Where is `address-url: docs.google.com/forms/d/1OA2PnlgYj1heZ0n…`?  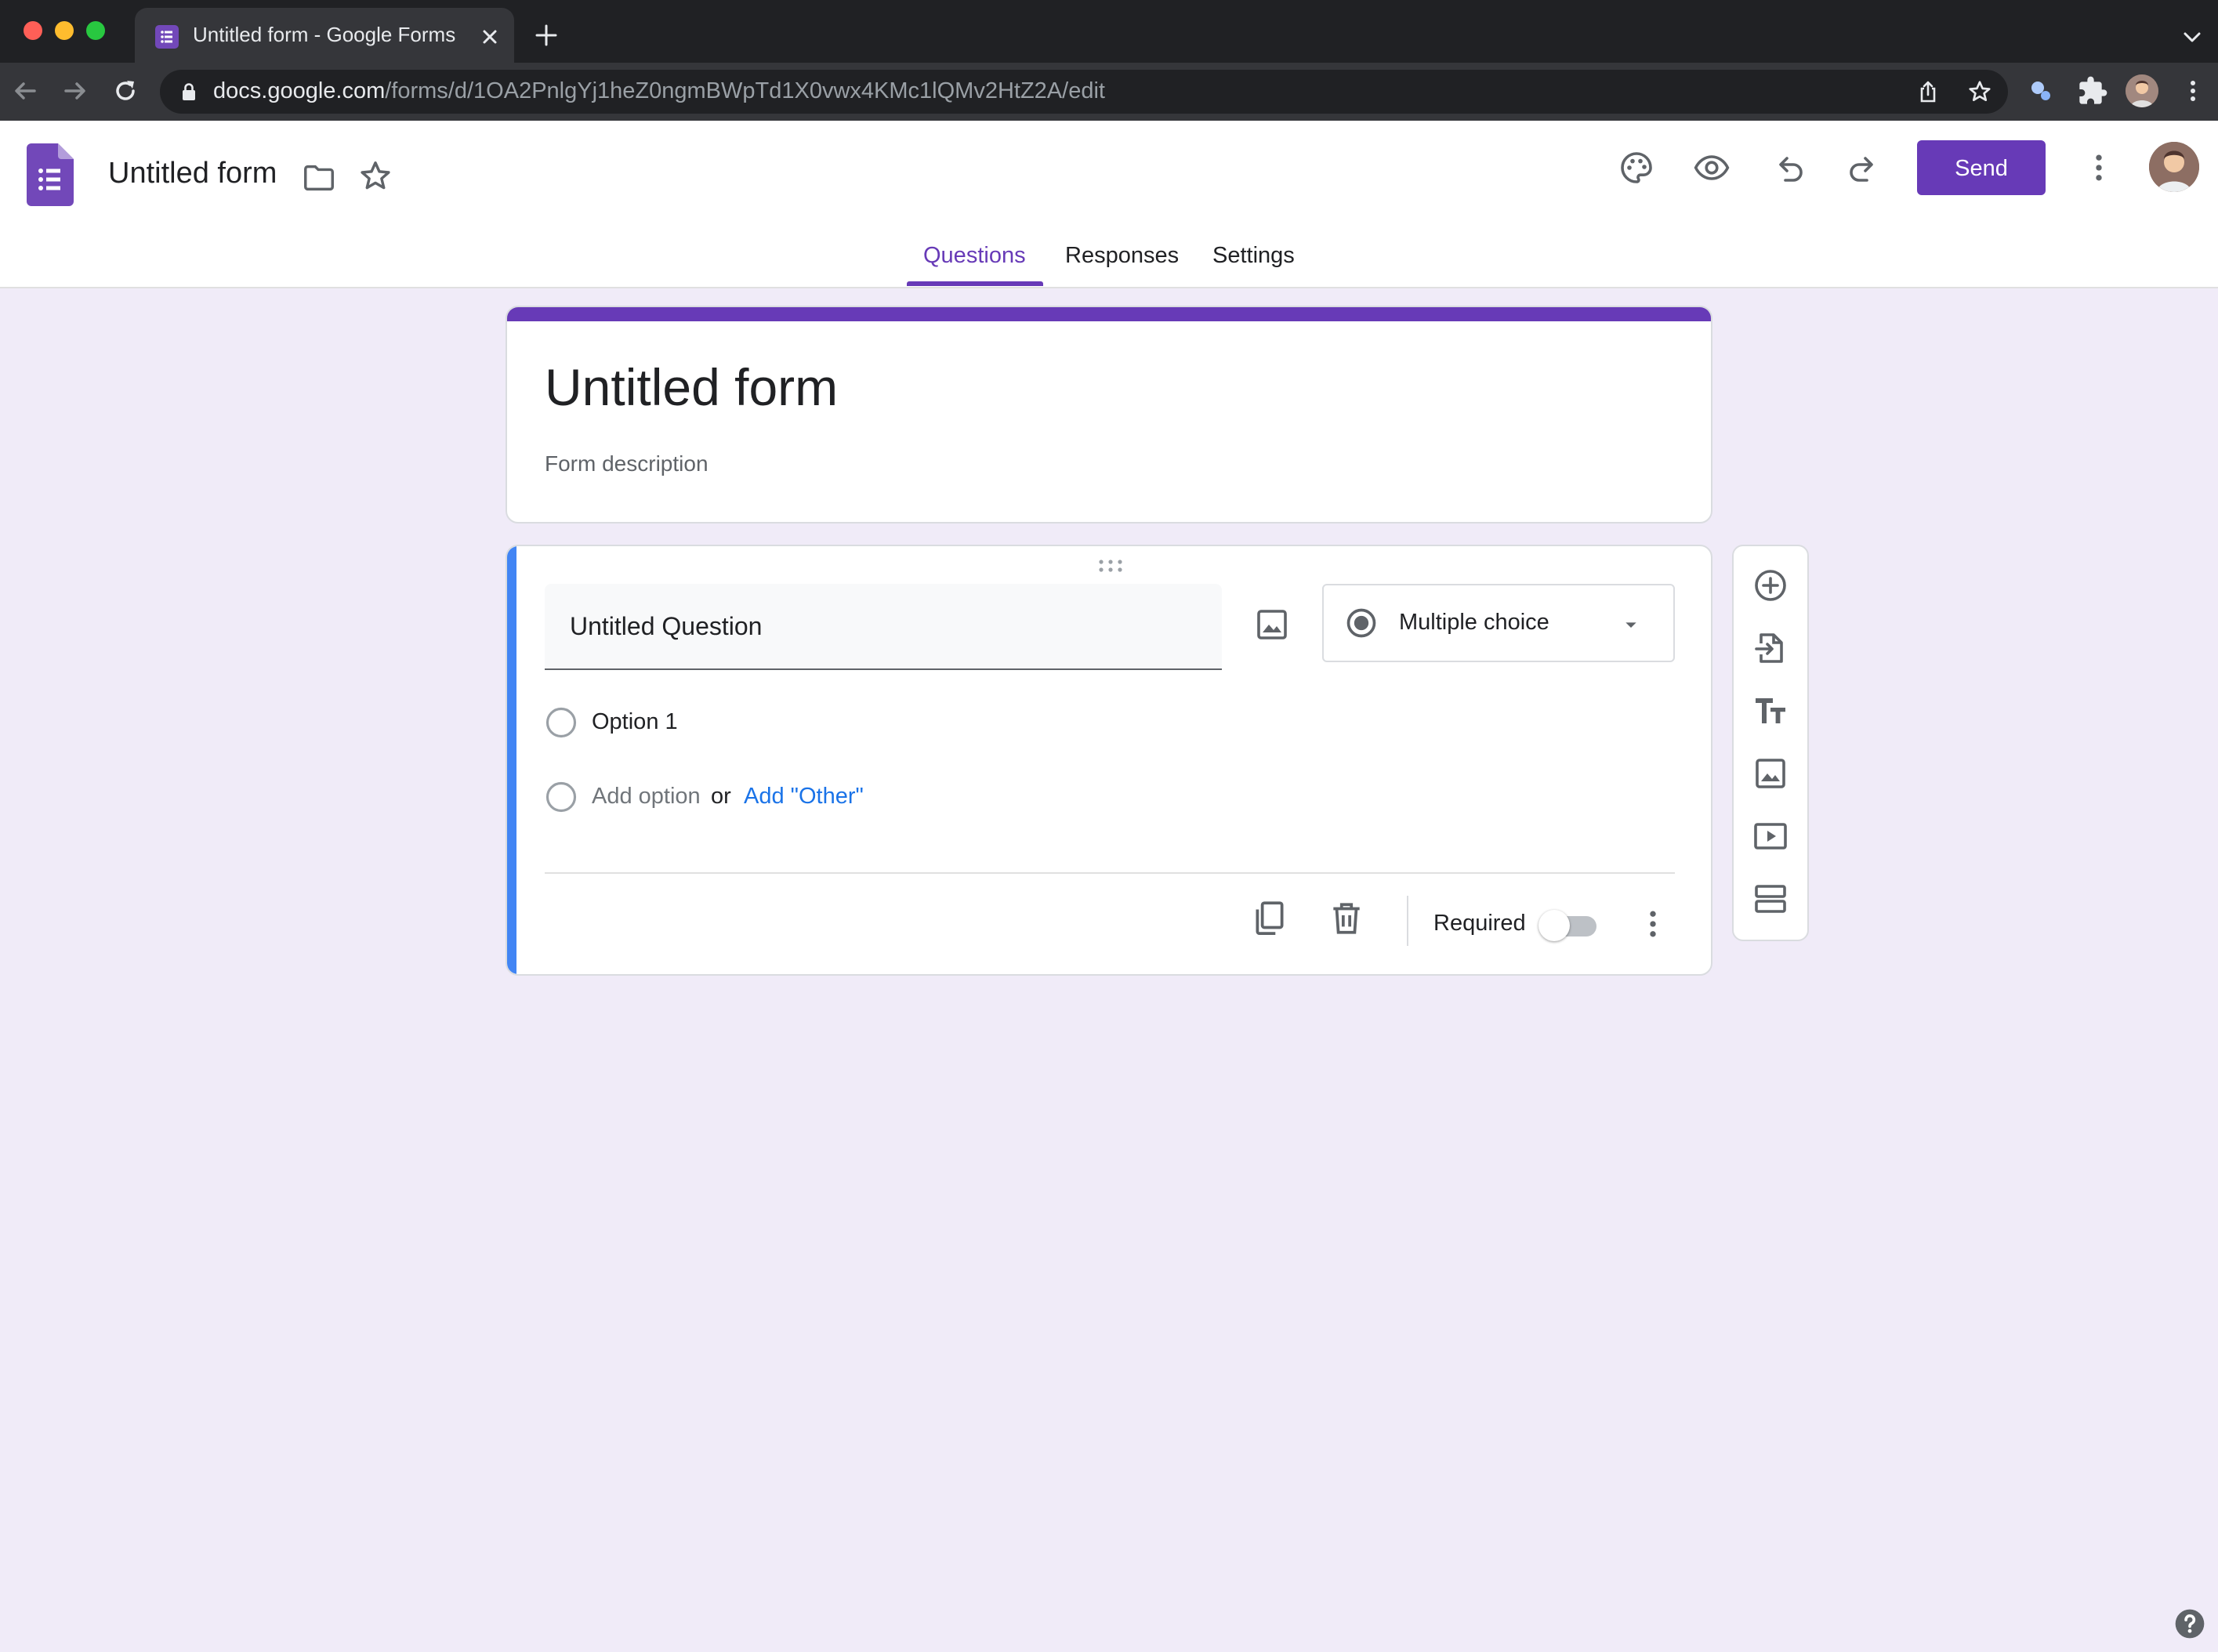 address-url: docs.google.com/forms/d/1OA2PnlgYj1heZ0n… is located at coordinates (659, 91).